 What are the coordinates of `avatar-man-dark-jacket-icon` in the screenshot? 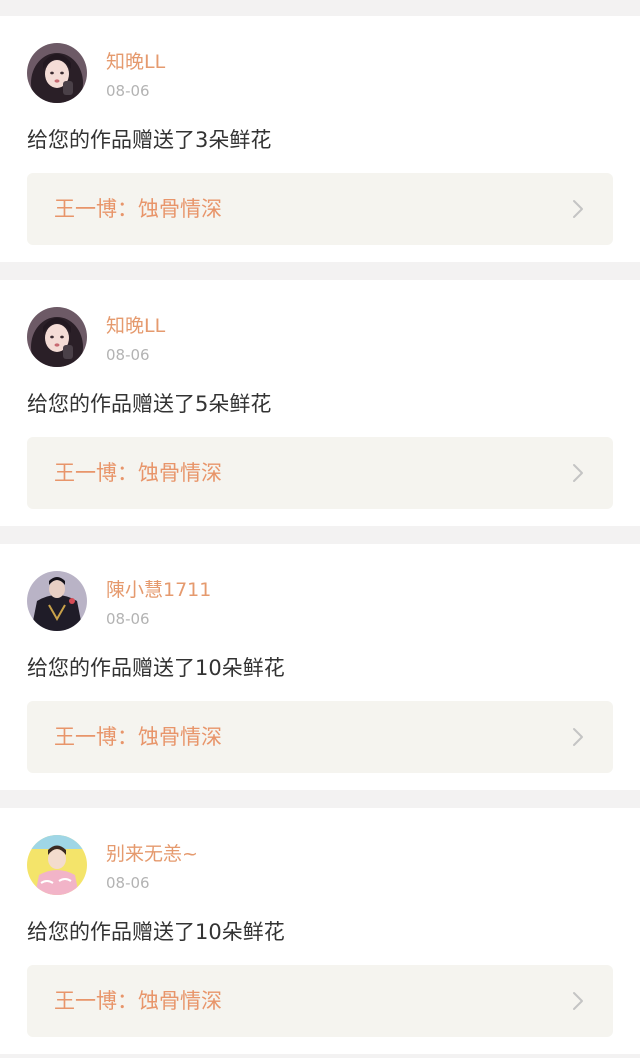 It's located at (57, 601).